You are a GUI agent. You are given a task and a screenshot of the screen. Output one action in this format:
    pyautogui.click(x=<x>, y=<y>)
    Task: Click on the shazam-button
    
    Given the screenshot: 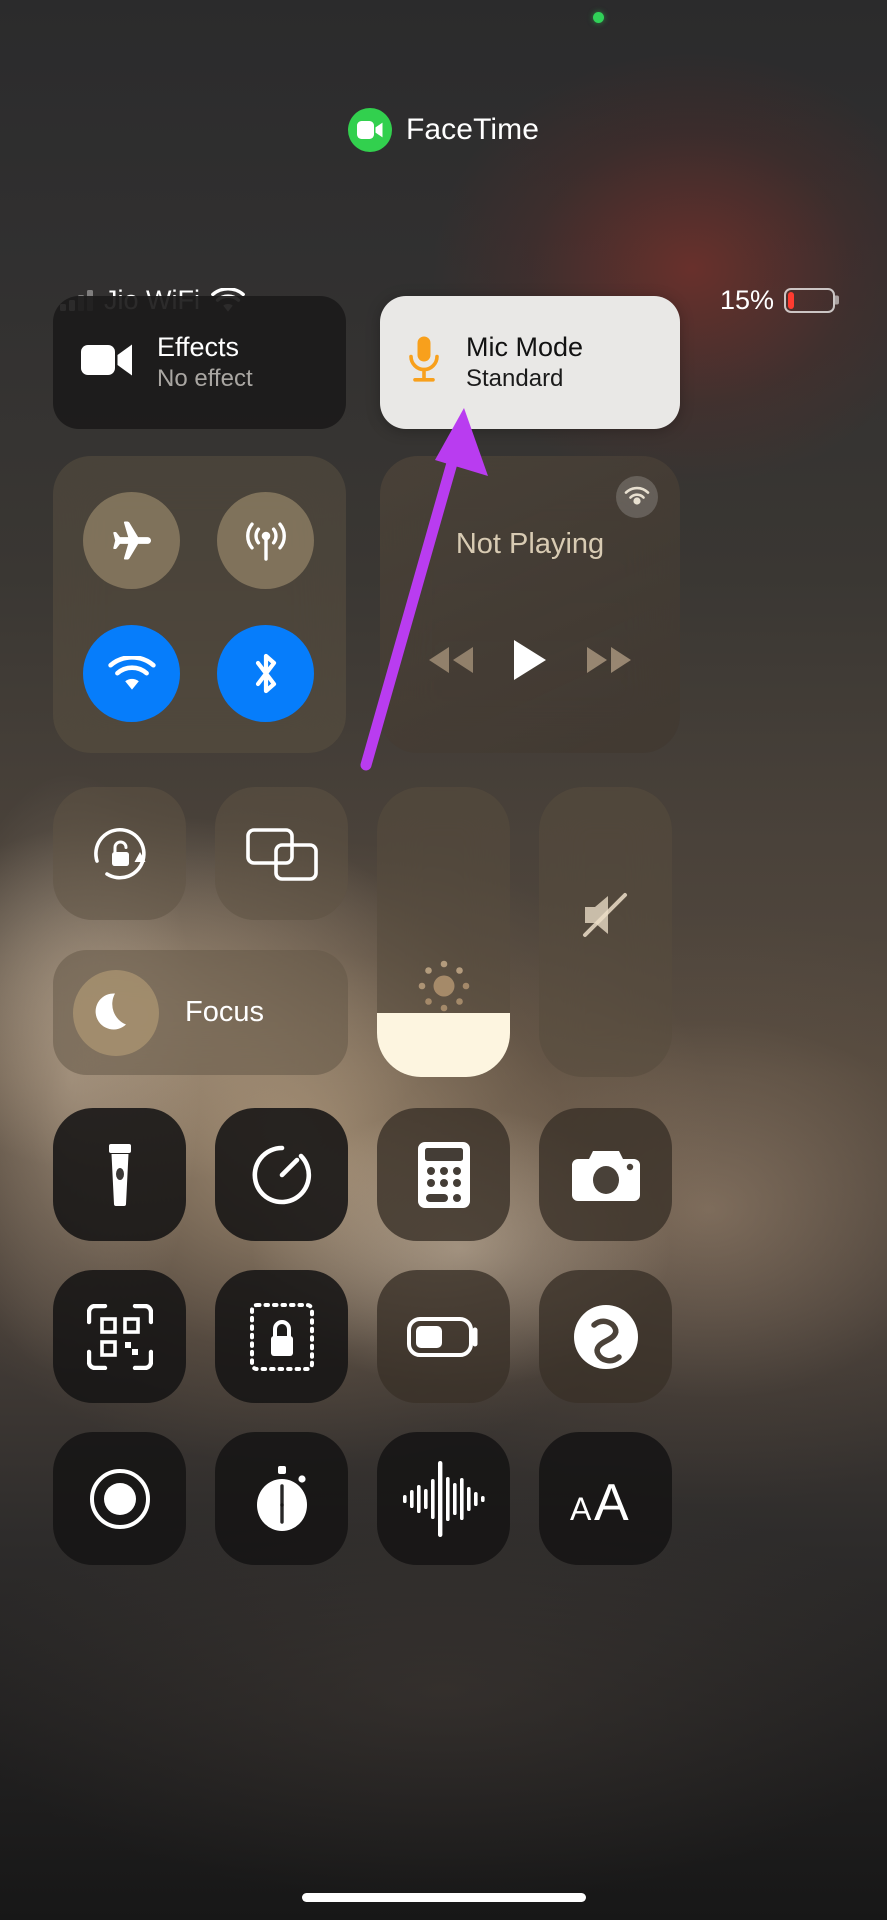 What is the action you would take?
    pyautogui.click(x=605, y=1336)
    